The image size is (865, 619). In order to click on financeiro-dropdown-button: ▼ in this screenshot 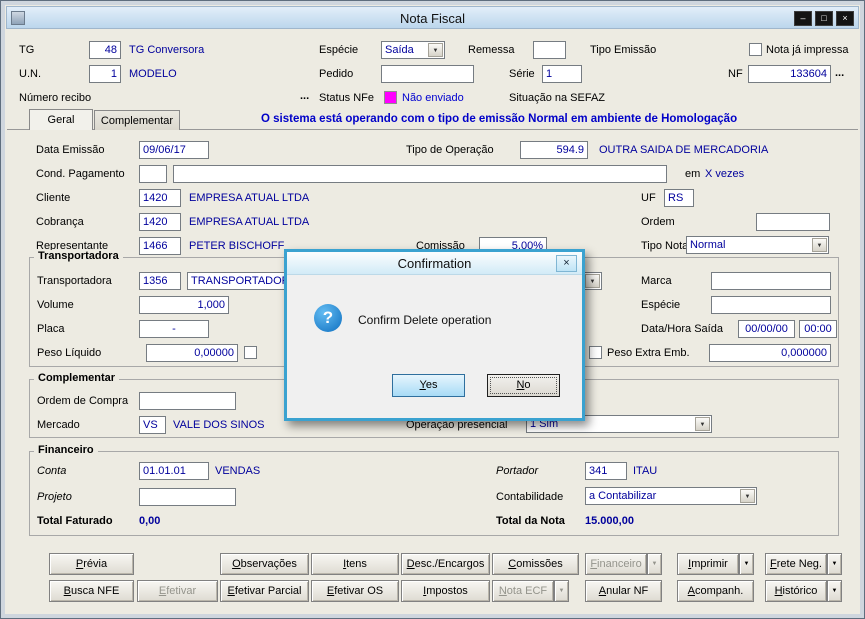, I will do `click(654, 564)`.